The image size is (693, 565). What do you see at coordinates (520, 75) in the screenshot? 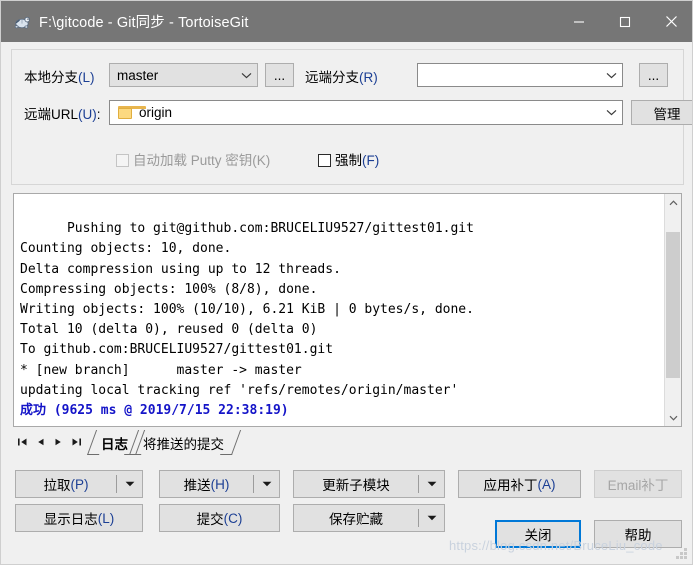
I see `remote-branch-combo` at bounding box center [520, 75].